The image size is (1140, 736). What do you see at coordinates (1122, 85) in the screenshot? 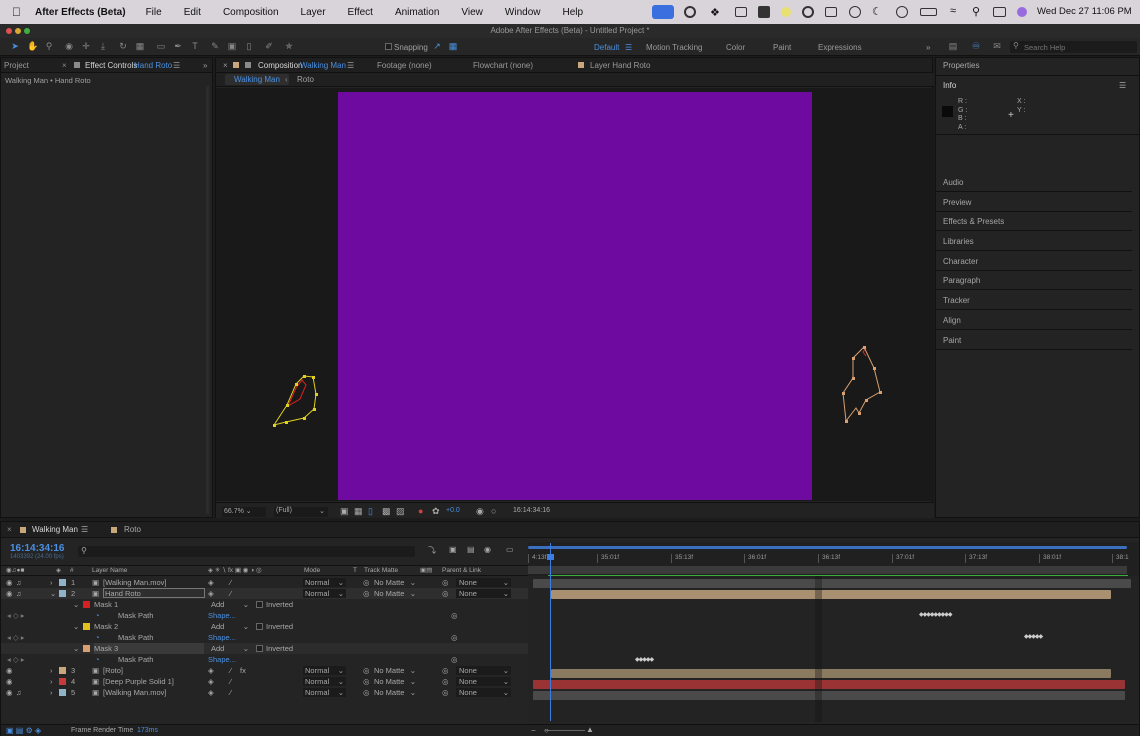
I see `info-menu-icon: ☰` at bounding box center [1122, 85].